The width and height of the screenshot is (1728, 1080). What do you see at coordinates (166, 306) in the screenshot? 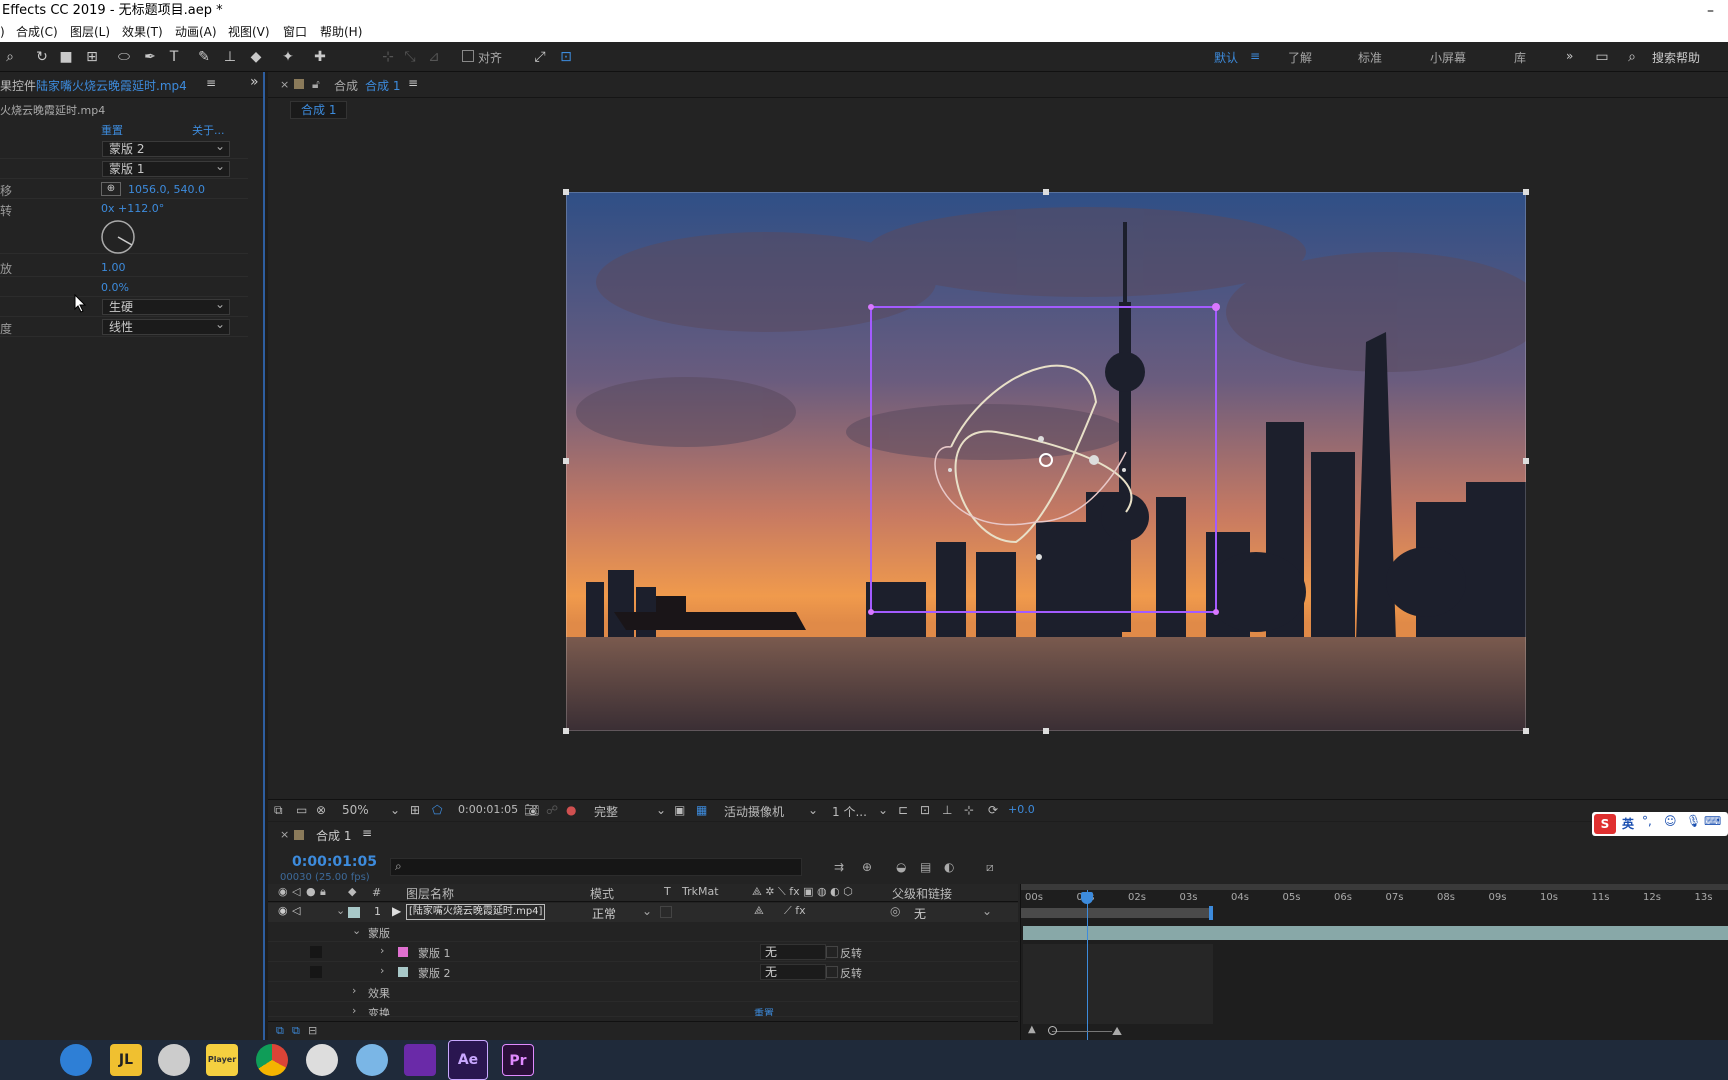
I see `edge-type-dropdown: 生硬` at bounding box center [166, 306].